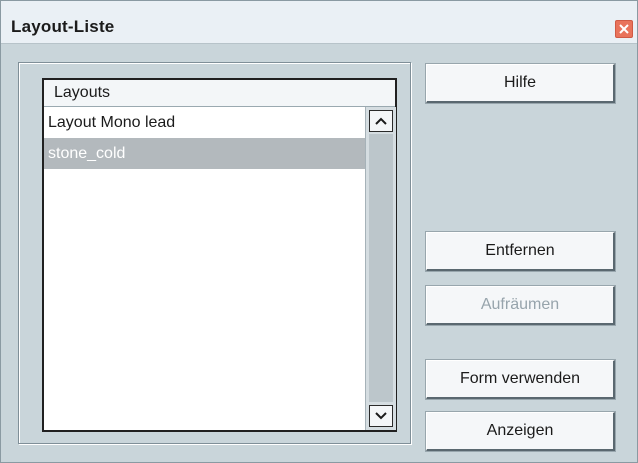 The image size is (638, 463). What do you see at coordinates (520, 379) in the screenshot?
I see `use-form-button: Form verwenden` at bounding box center [520, 379].